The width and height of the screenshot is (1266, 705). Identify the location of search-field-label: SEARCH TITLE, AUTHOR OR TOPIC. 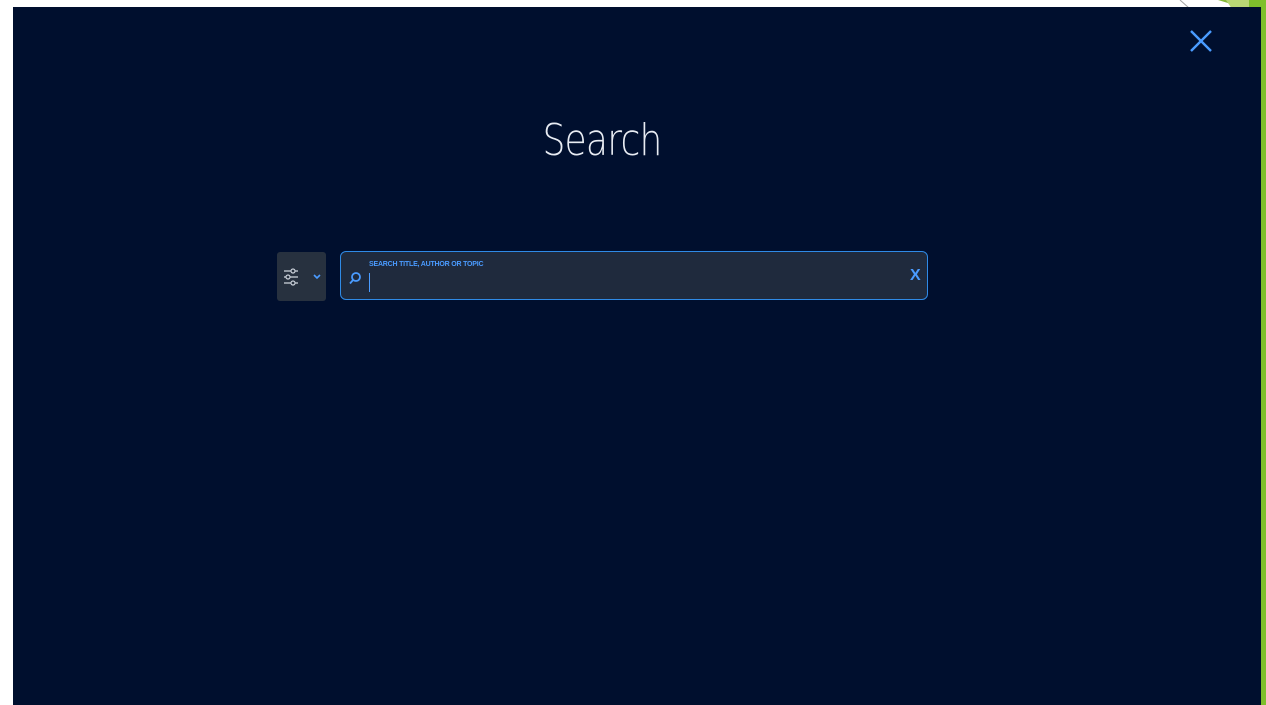
(426, 264).